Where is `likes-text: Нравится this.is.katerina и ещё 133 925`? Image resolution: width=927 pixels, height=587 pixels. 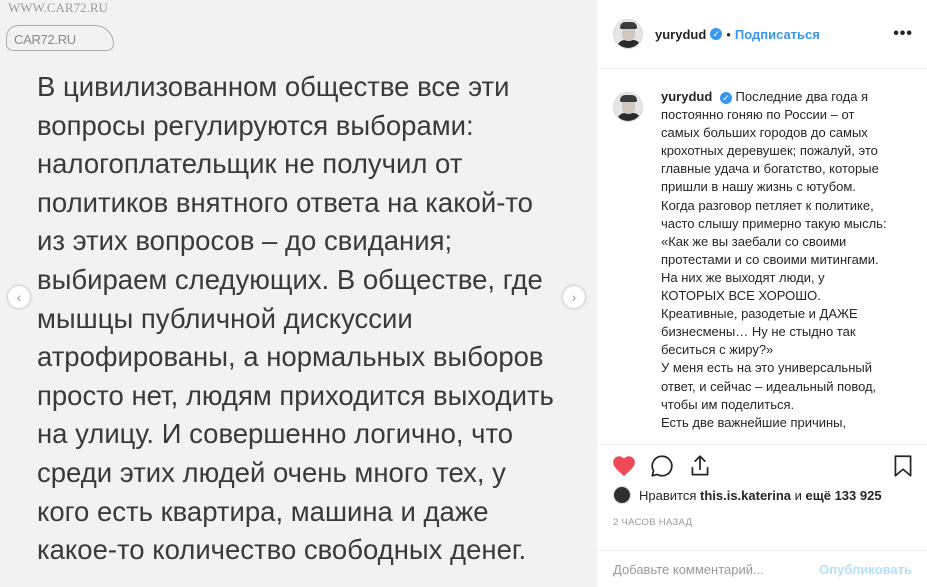
likes-text: Нравится this.is.katerina и ещё 133 925 is located at coordinates (760, 495).